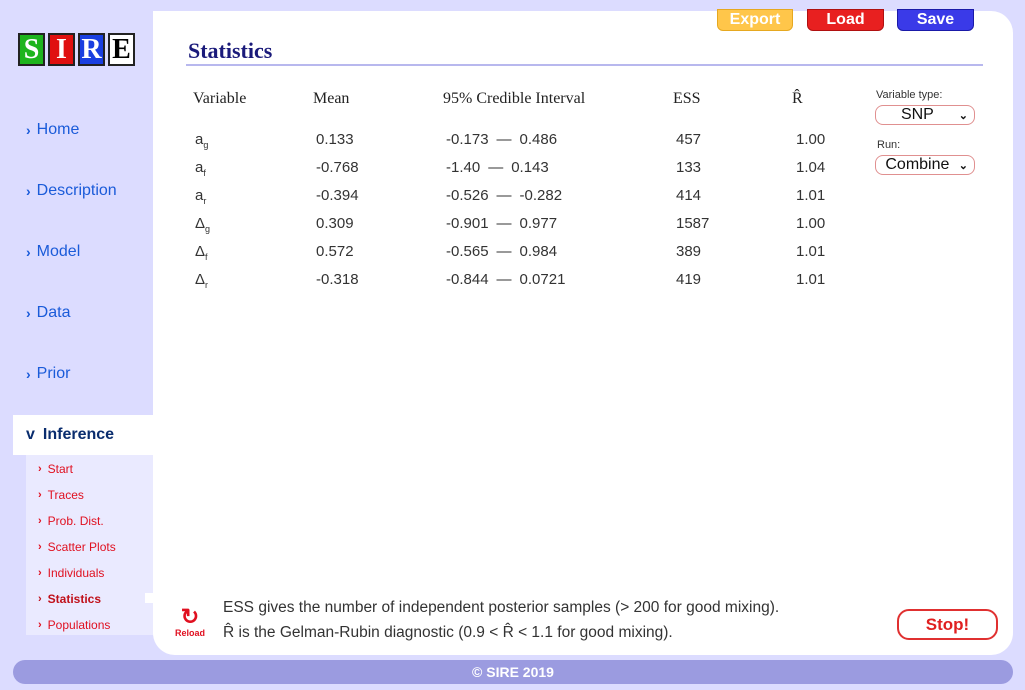  Describe the element at coordinates (693, 223) in the screenshot. I see `ess-cell: 1587` at that location.